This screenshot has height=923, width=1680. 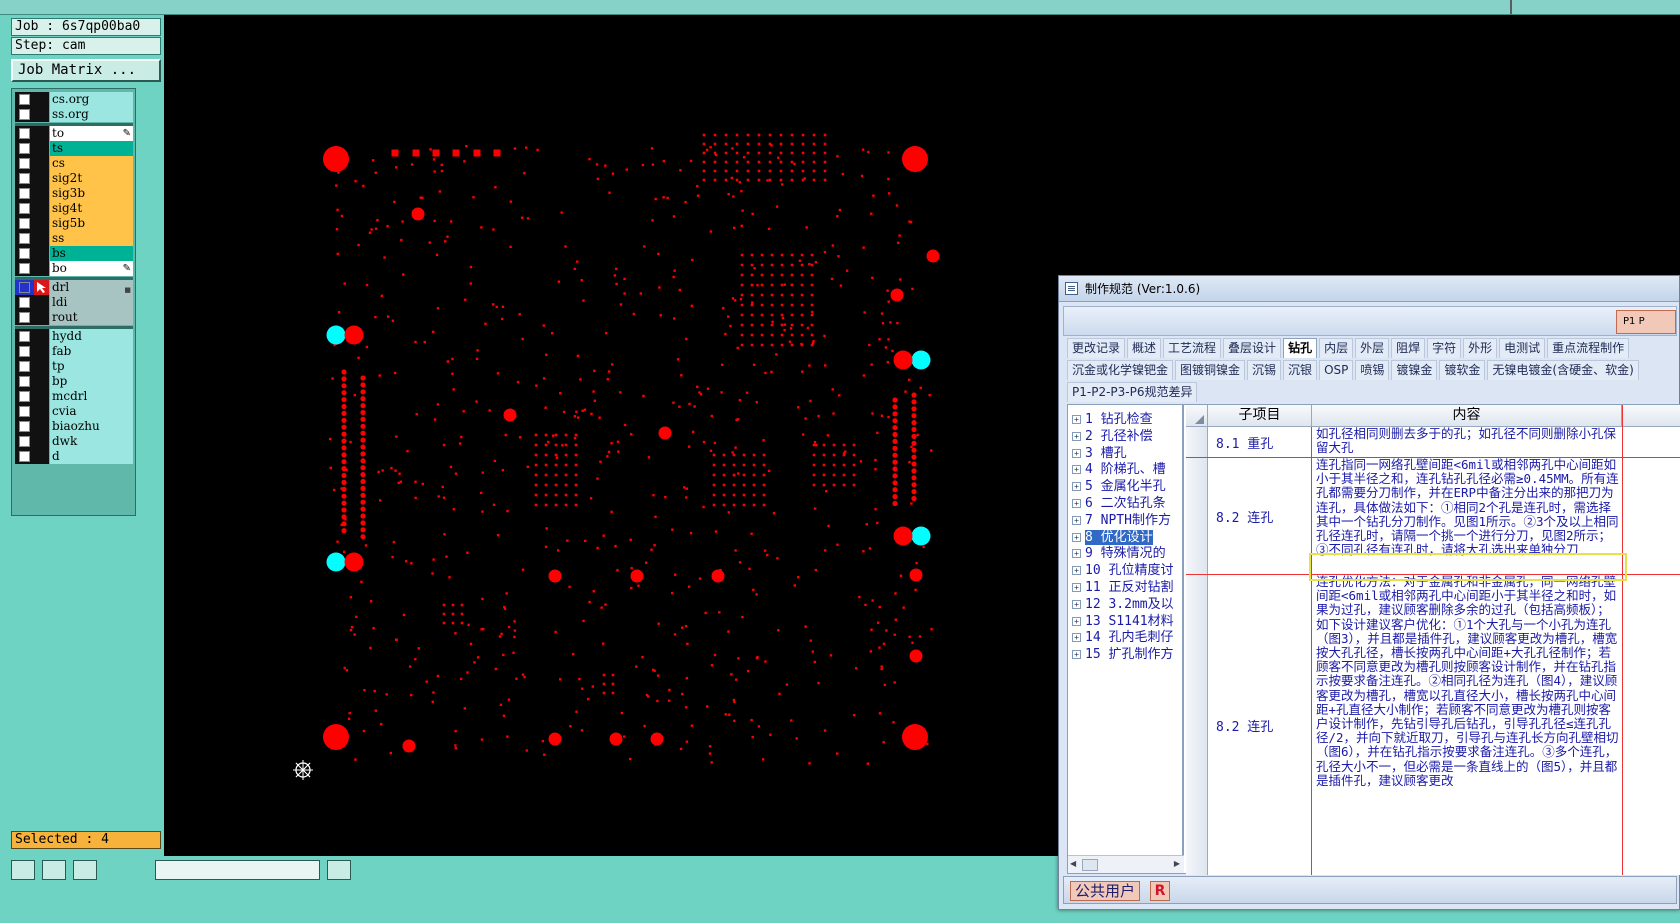 What do you see at coordinates (1076, 571) in the screenshot?
I see `expand-icon: +` at bounding box center [1076, 571].